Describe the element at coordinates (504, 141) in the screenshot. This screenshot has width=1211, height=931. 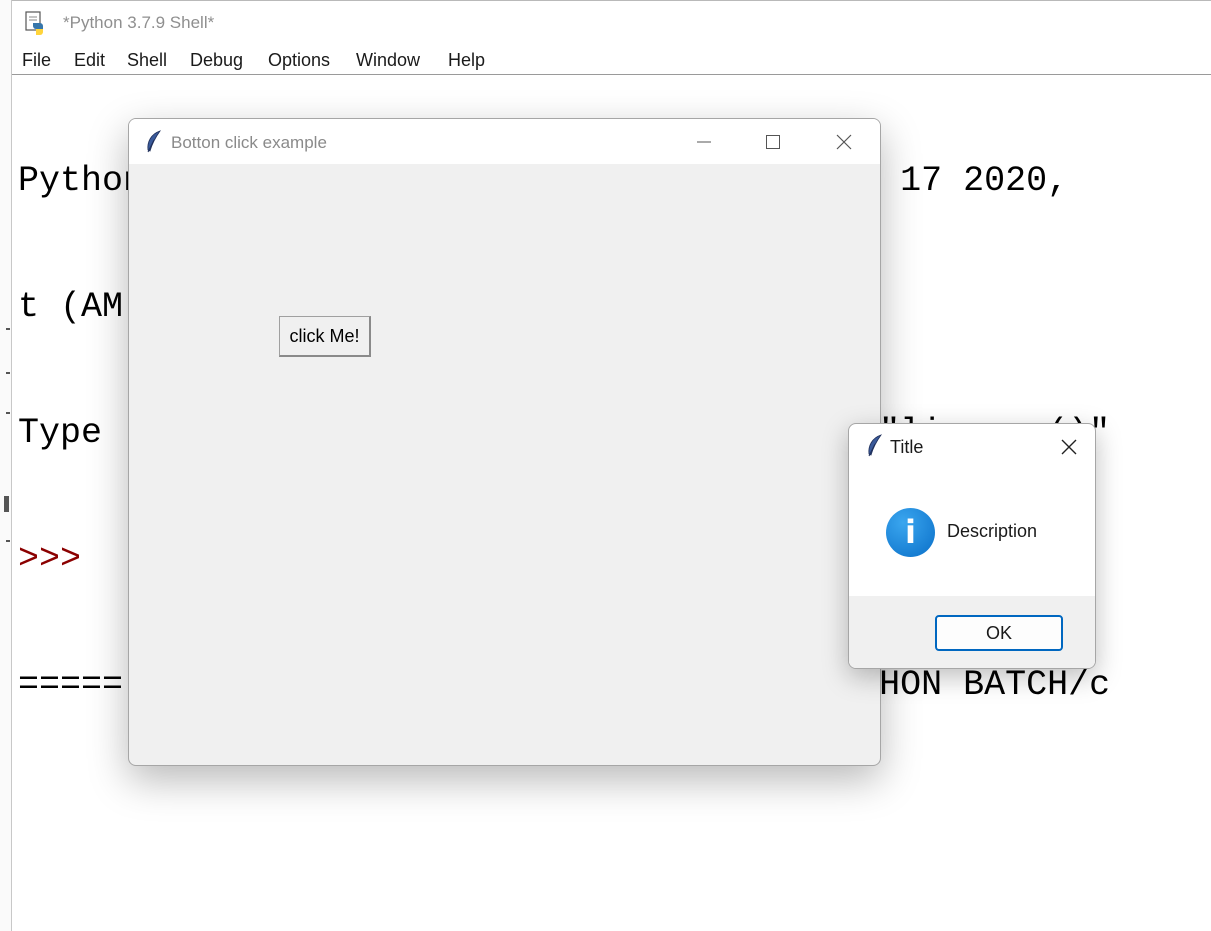
I see `tk-titlebar: Botton click example` at that location.